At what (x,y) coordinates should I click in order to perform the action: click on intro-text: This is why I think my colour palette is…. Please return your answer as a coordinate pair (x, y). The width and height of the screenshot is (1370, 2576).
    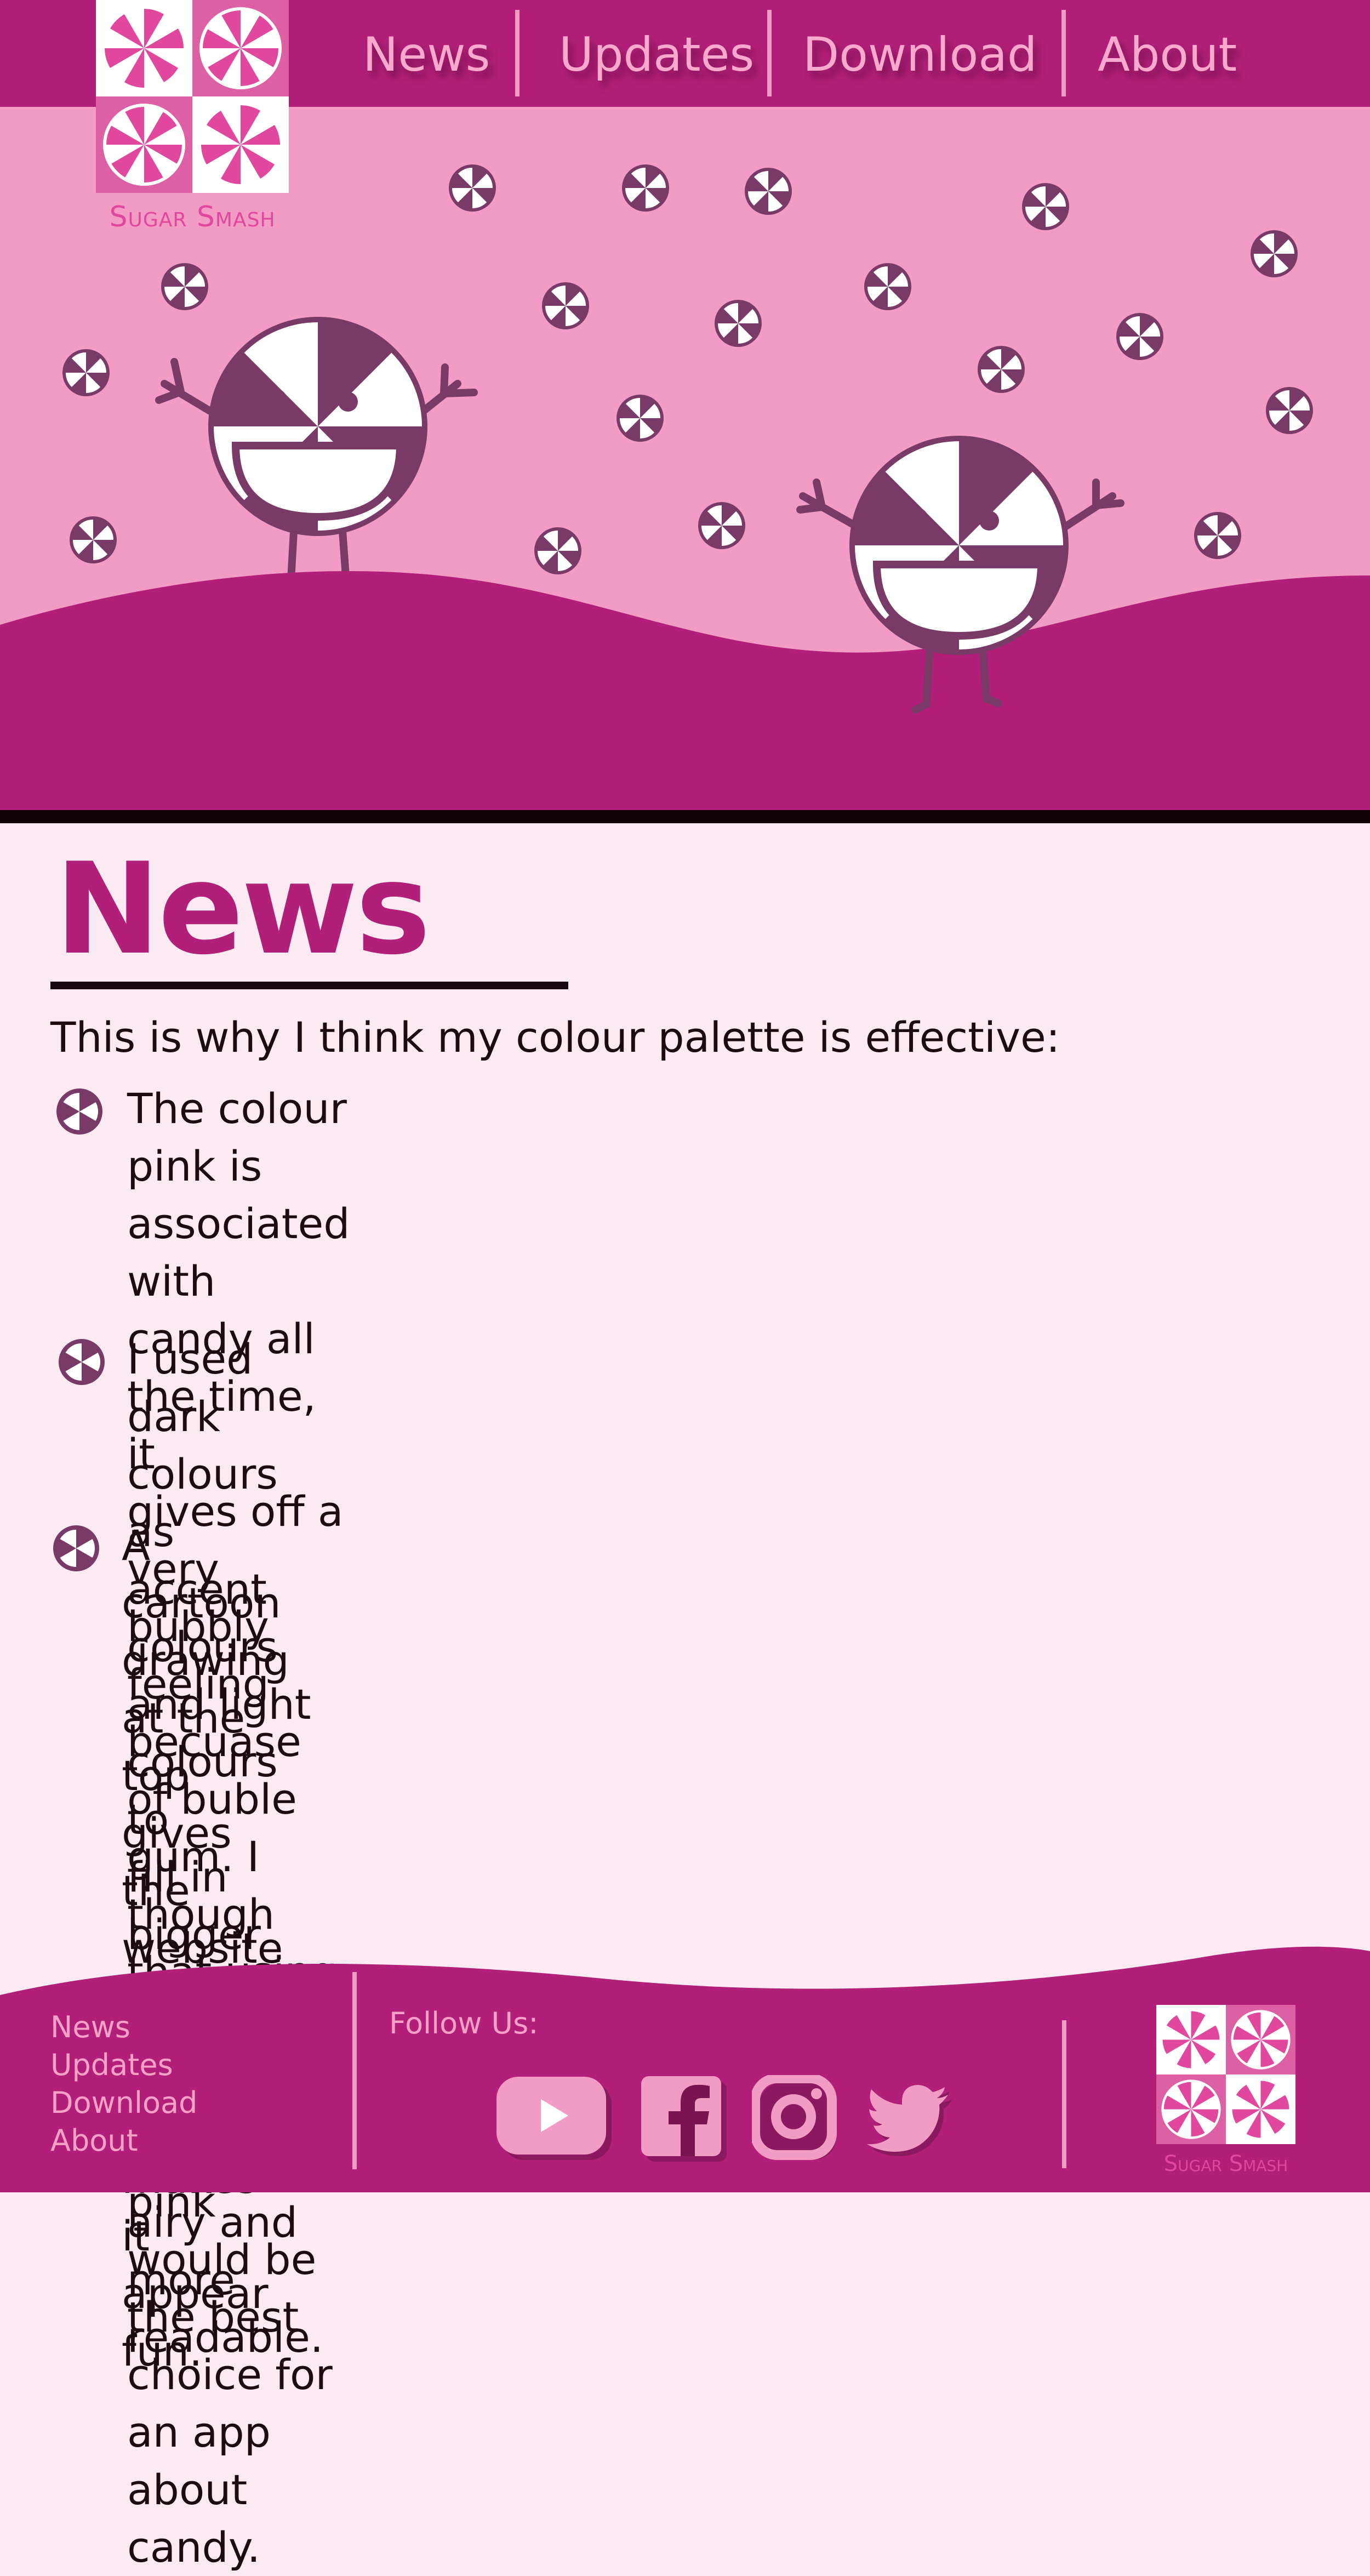
    Looking at the image, I should click on (555, 1037).